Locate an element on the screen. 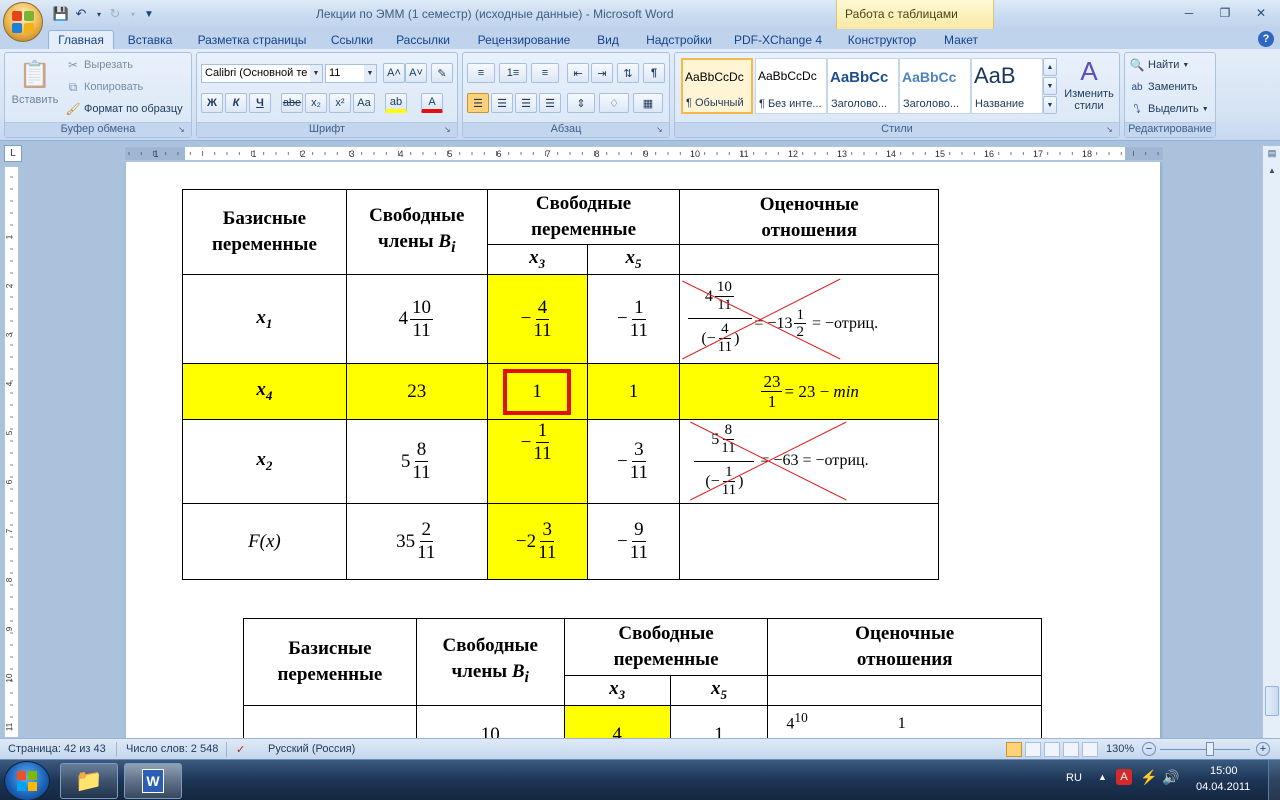  font-launcher-icon: ↘ is located at coordinates (449, 130).